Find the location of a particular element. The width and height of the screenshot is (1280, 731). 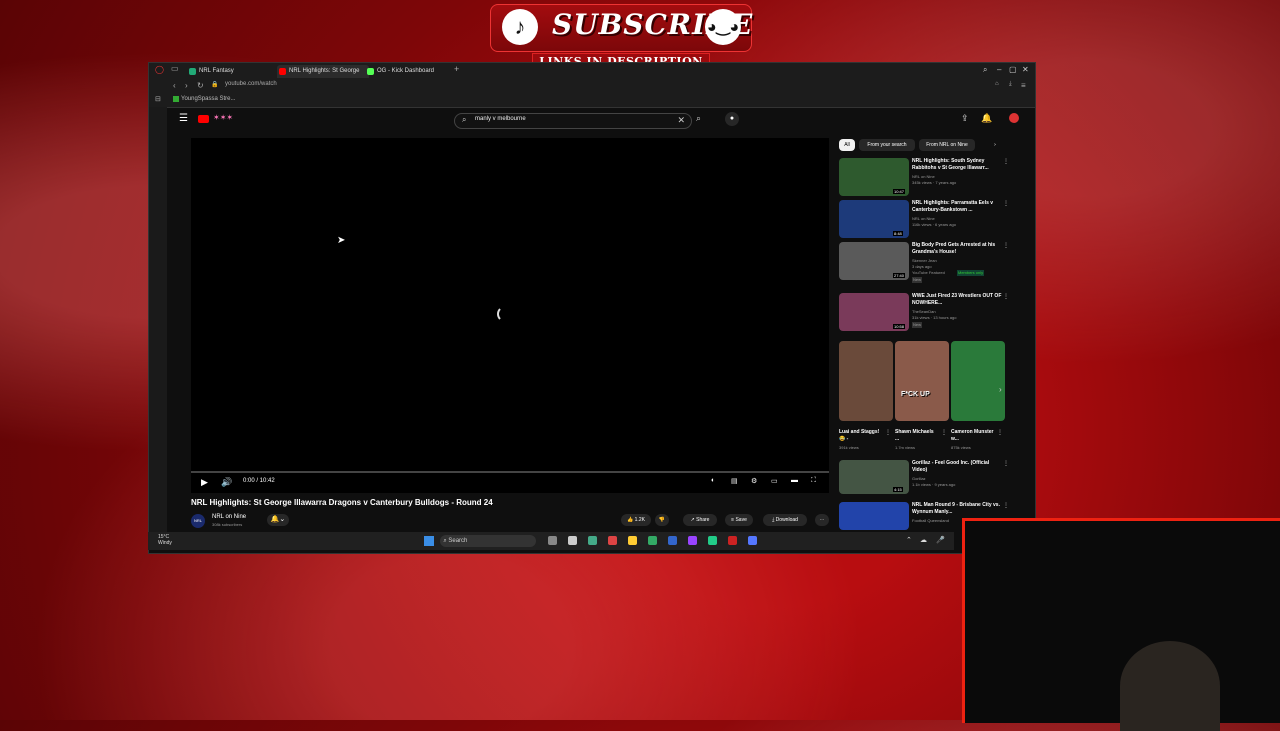

share-button: ↗ Share is located at coordinates (700, 520).